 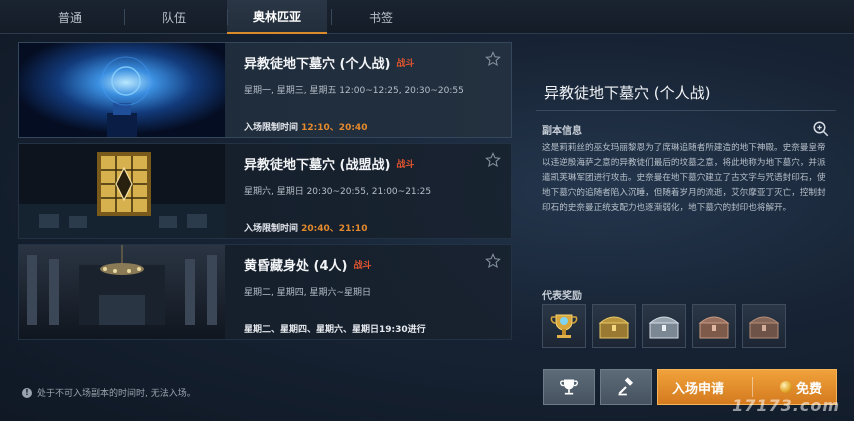 I want to click on entry-limit: 入场限制时间 12:10、20:40, so click(x=306, y=128).